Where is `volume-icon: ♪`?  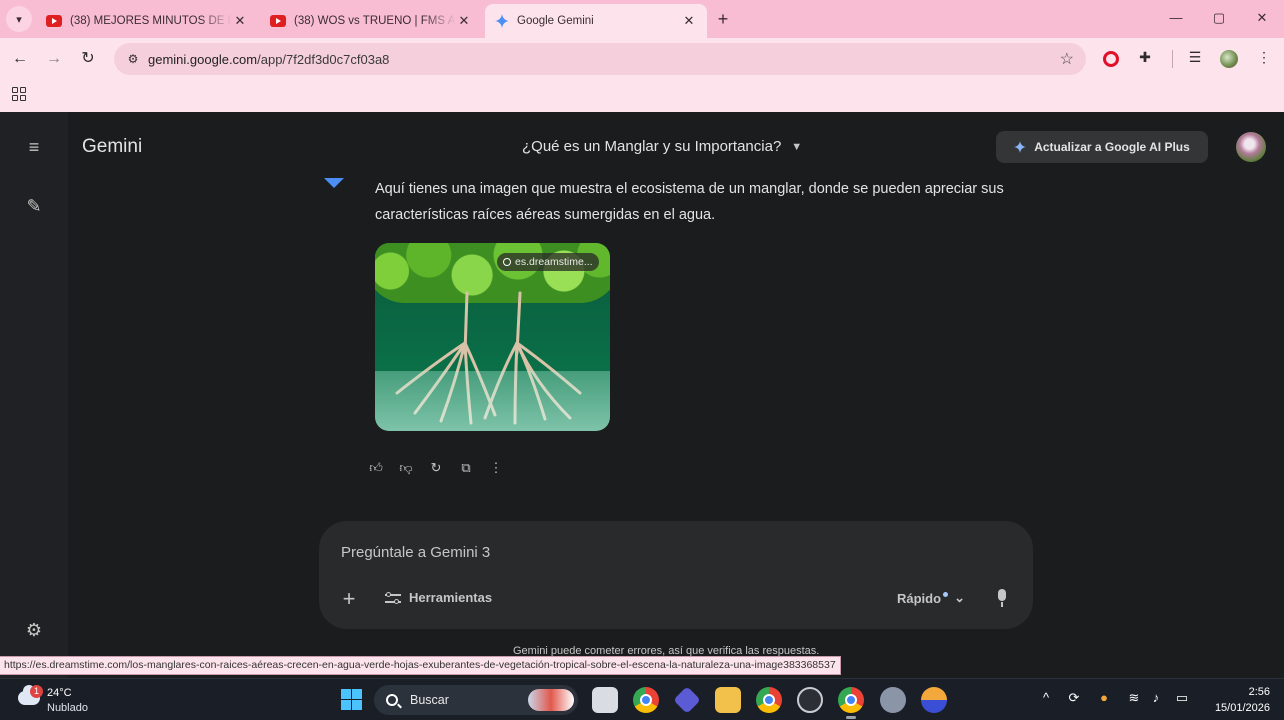
volume-icon: ♪ is located at coordinates (1156, 697).